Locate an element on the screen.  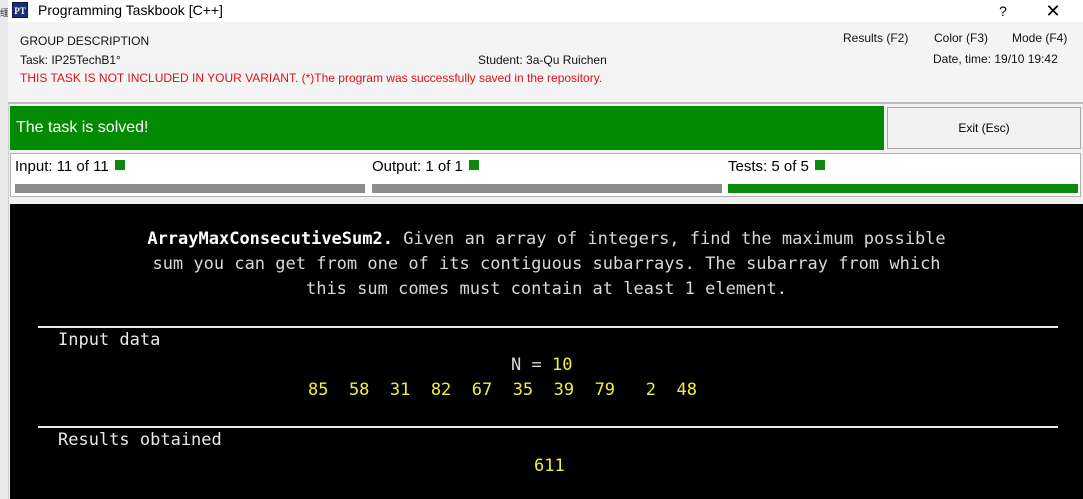
n-value-line: N = 10 is located at coordinates (541, 365).